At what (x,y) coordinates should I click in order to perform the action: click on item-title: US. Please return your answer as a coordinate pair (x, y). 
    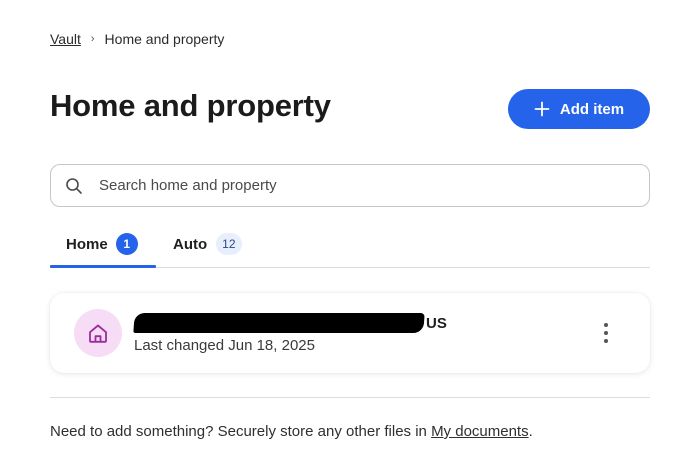
    Looking at the image, I should click on (290, 323).